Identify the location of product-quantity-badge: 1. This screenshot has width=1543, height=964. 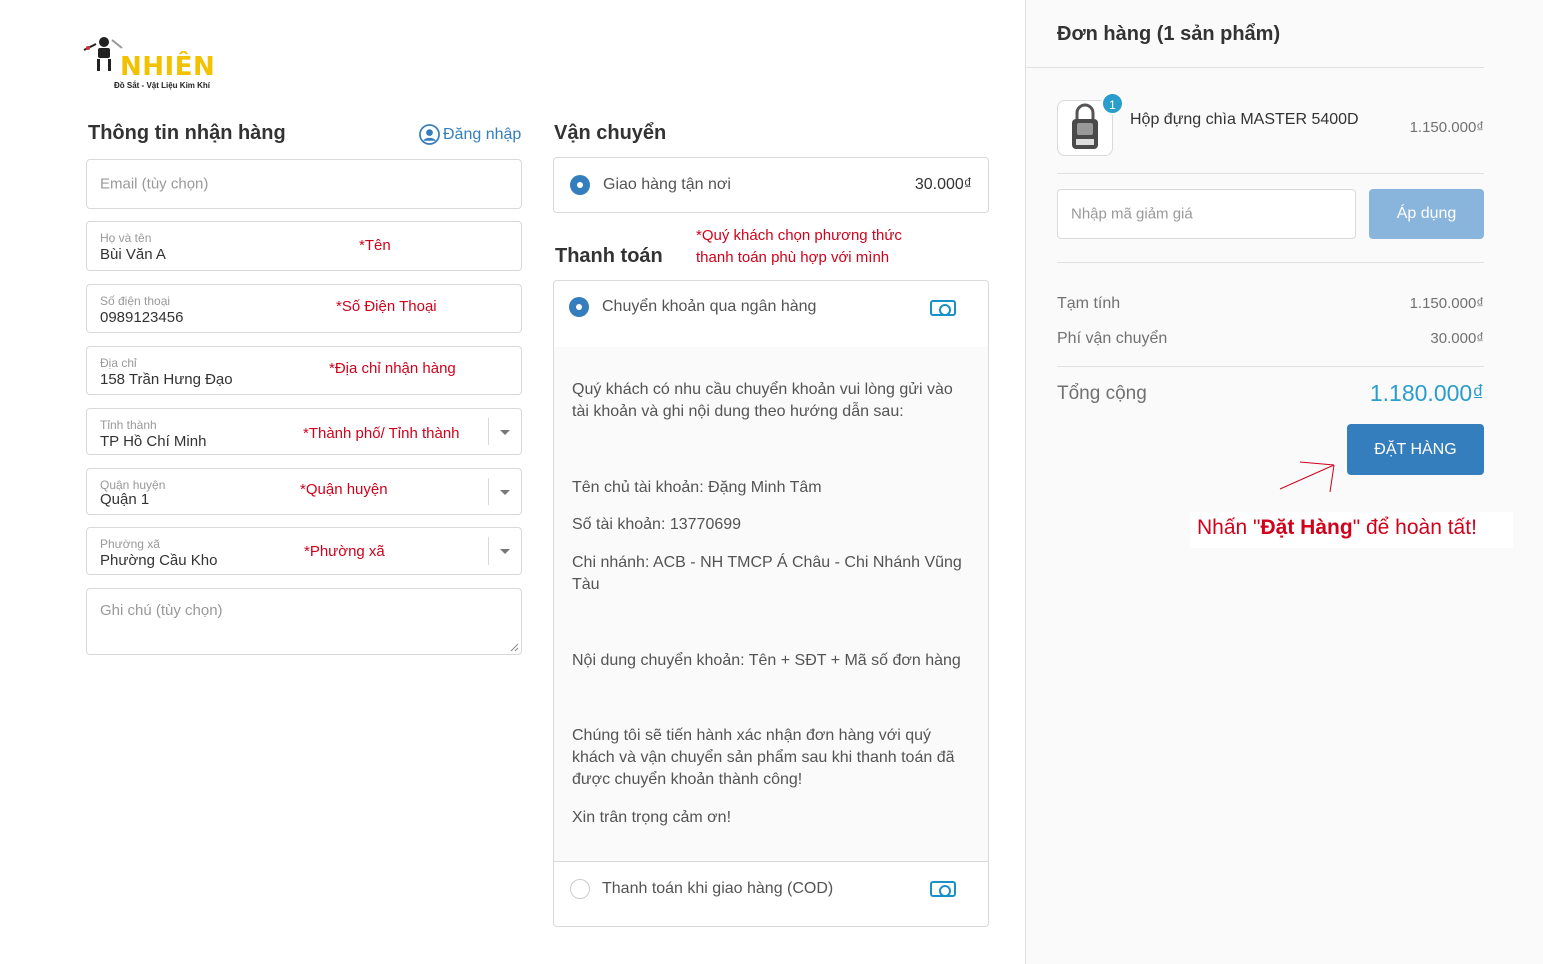
(1112, 103).